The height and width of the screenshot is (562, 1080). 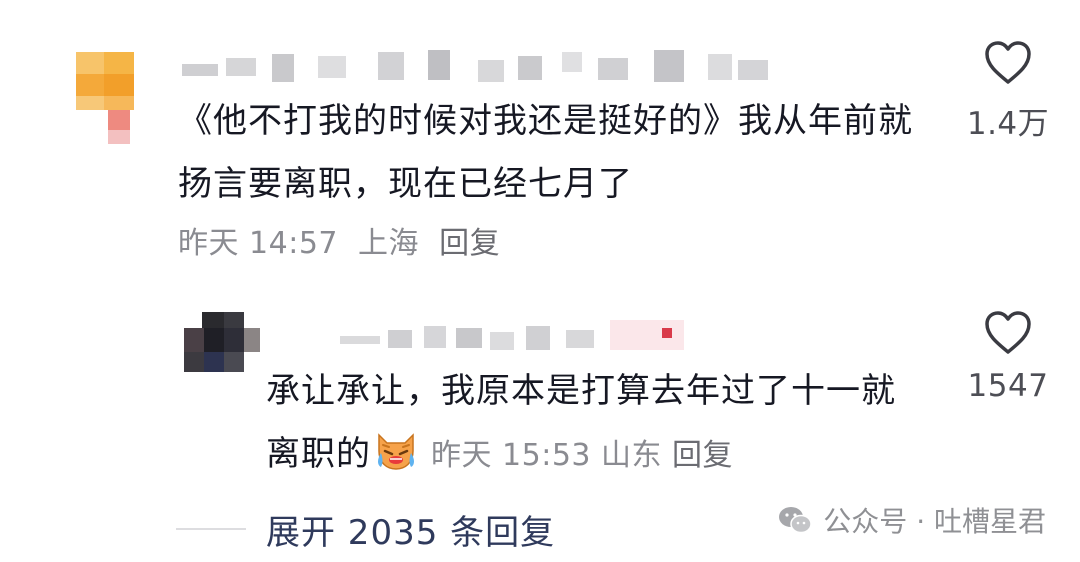 What do you see at coordinates (396, 451) in the screenshot?
I see `crying-cat-emoji-icon` at bounding box center [396, 451].